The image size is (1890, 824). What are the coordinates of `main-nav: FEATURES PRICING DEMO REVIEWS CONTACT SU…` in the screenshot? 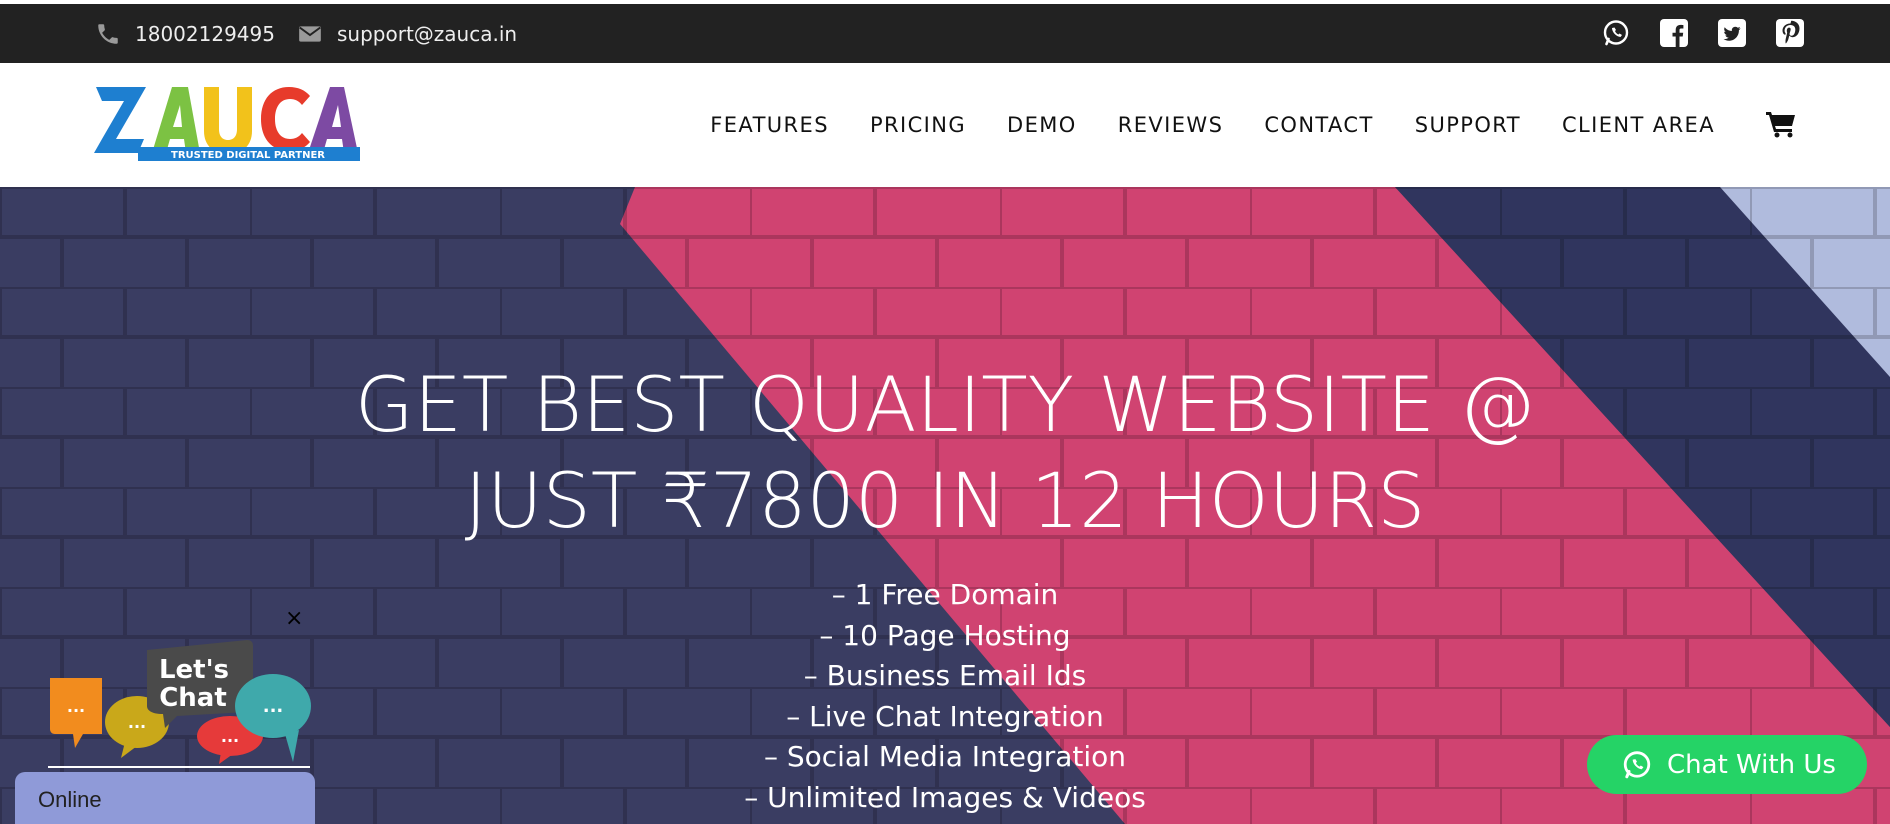 It's located at (1212, 125).